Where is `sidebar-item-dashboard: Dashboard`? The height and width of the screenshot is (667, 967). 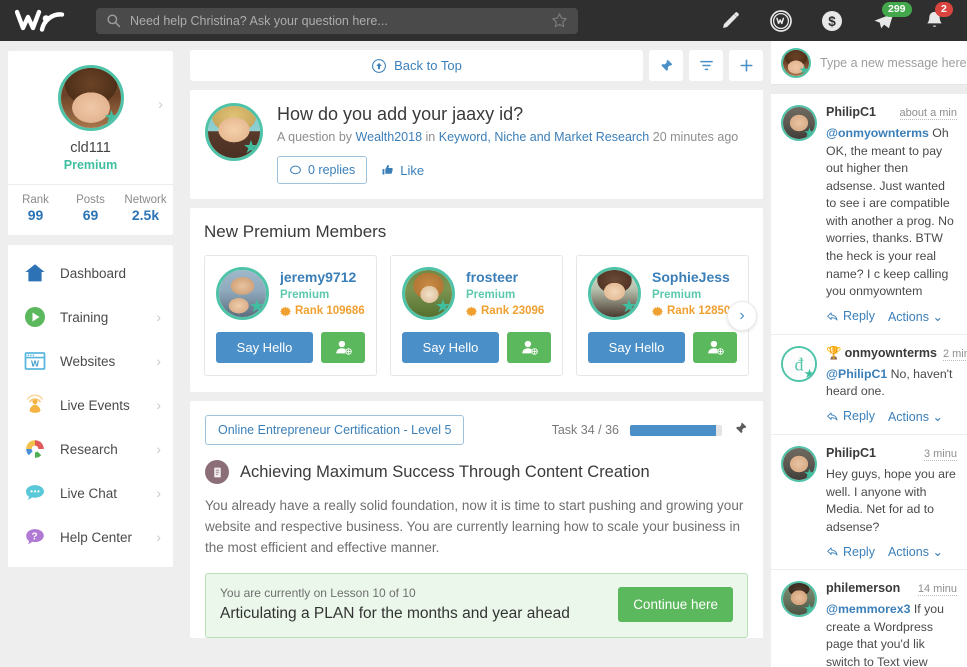 sidebar-item-dashboard: Dashboard is located at coordinates (90, 273).